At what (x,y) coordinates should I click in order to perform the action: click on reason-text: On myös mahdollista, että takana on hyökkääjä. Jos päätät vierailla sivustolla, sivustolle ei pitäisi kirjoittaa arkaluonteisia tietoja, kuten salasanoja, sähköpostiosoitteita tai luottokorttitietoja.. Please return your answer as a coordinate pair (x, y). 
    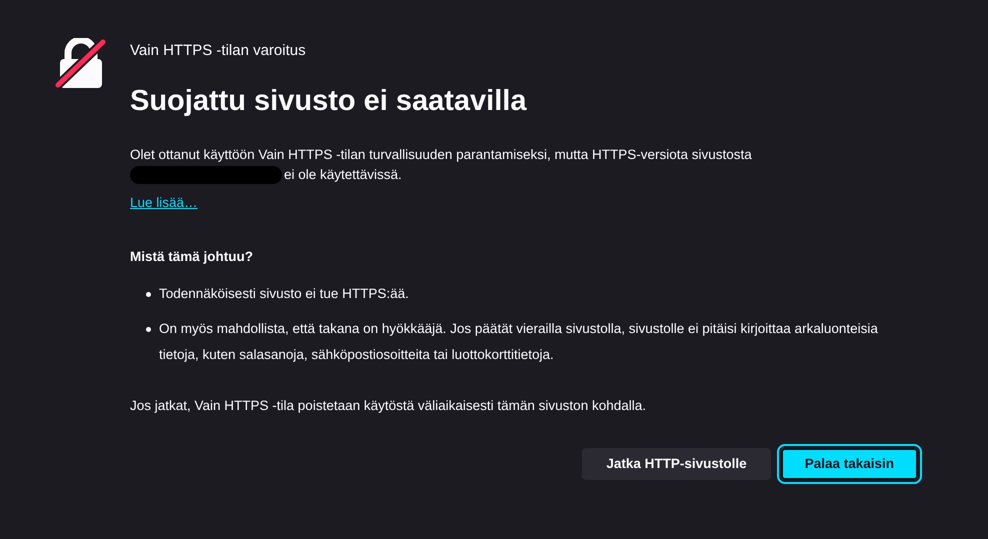
    Looking at the image, I should click on (519, 342).